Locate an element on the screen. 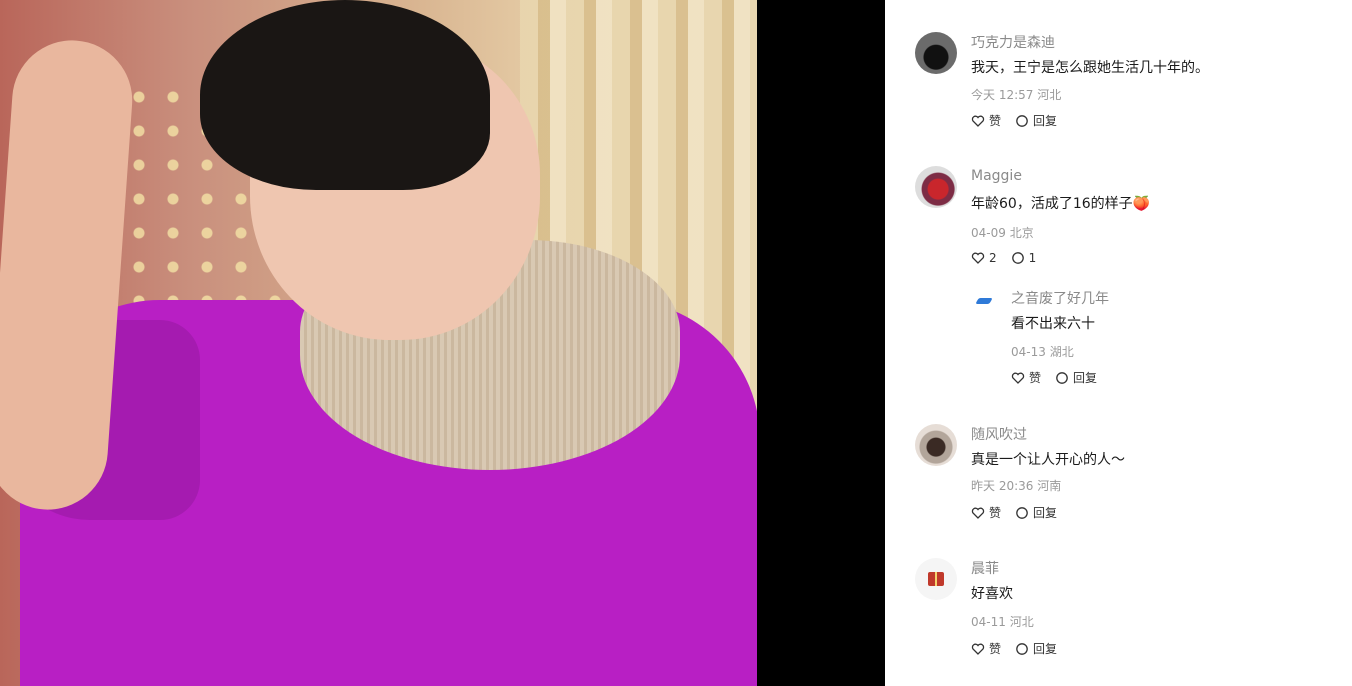 Image resolution: width=1352 pixels, height=686 pixels. comment-username: Maggie is located at coordinates (996, 176).